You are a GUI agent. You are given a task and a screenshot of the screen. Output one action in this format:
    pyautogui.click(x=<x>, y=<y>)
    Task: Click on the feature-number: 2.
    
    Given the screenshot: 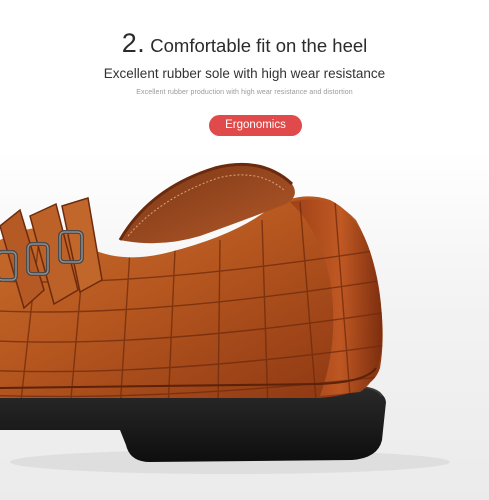 What is the action you would take?
    pyautogui.click(x=133, y=43)
    